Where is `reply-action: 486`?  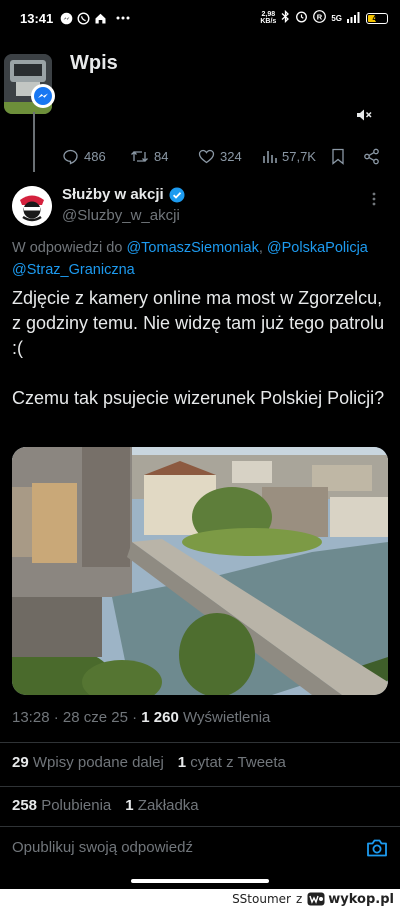
reply-action: 486 is located at coordinates (84, 156).